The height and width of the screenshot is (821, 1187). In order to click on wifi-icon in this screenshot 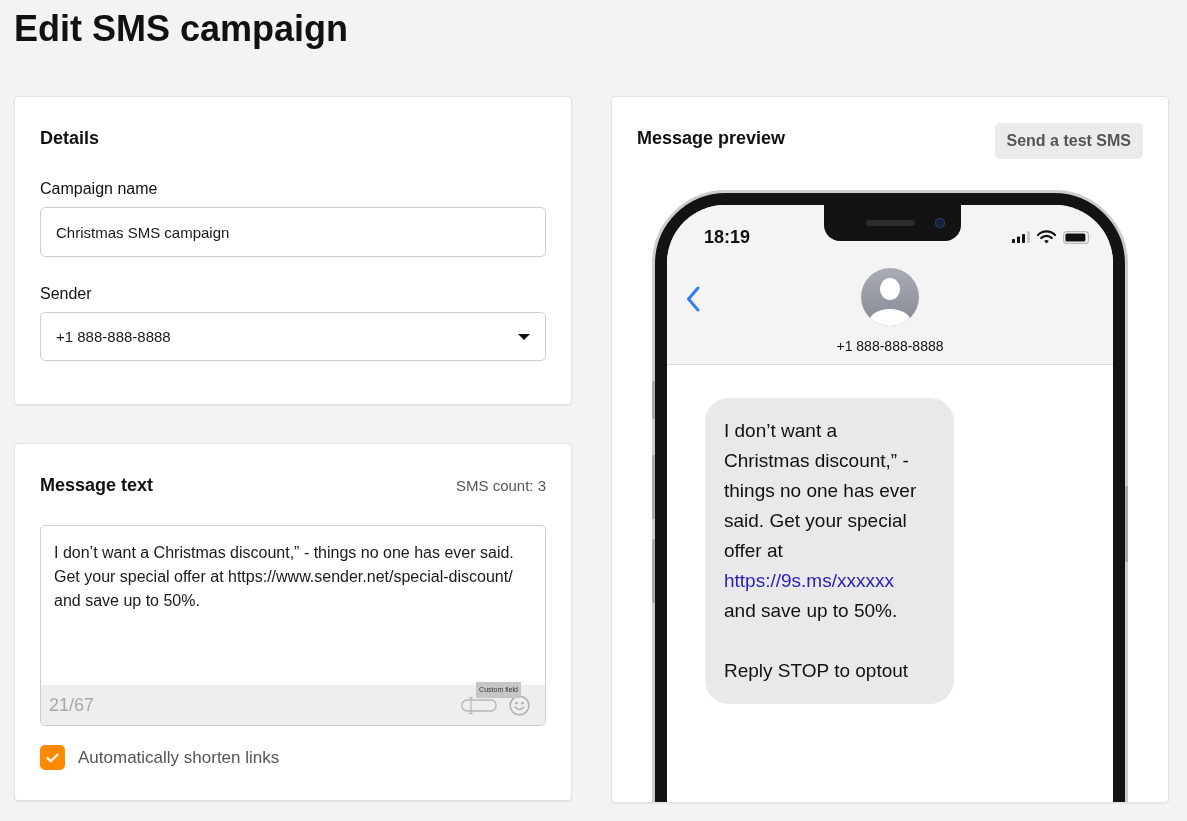, I will do `click(1046, 237)`.